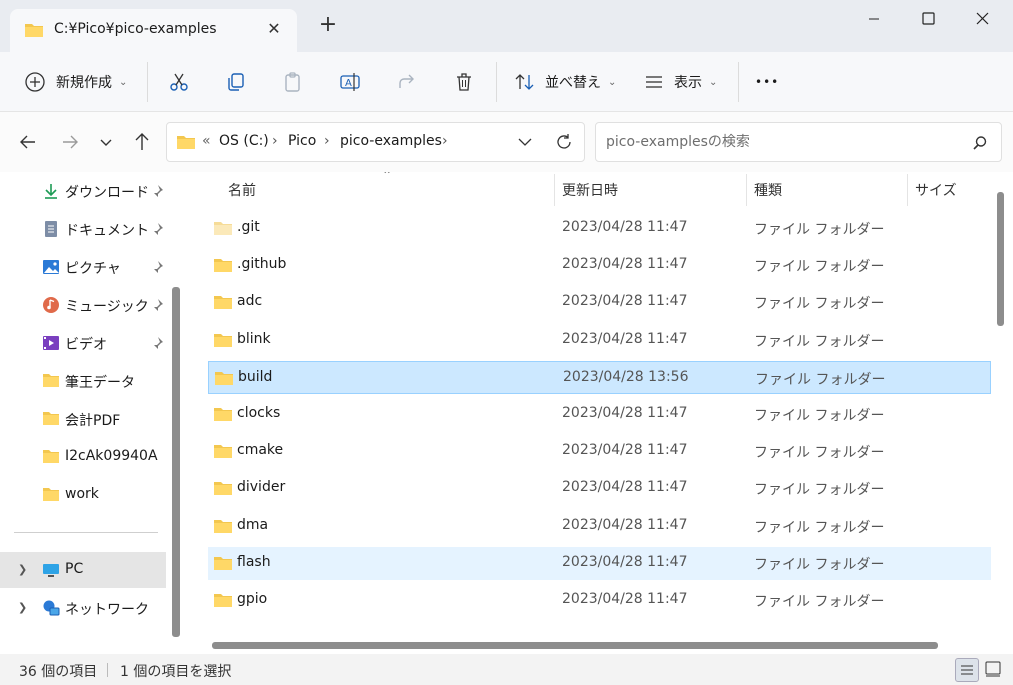  Describe the element at coordinates (179, 82) in the screenshot. I see `cut-button` at that location.